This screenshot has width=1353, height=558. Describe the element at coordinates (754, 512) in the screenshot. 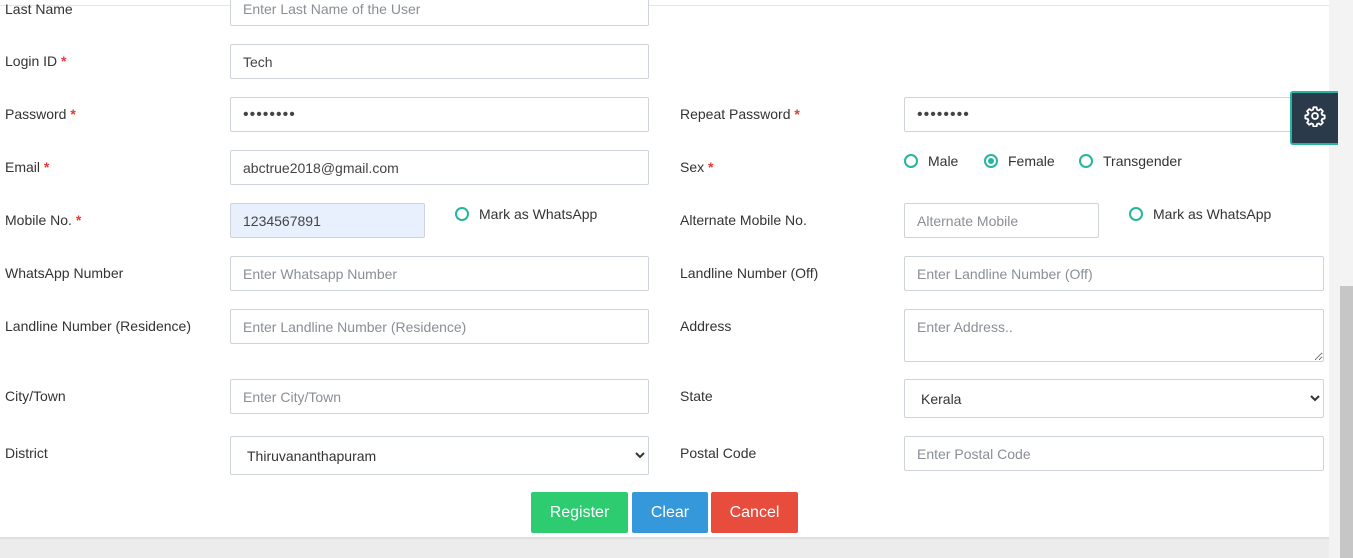

I see `cancel-button: Cancel` at that location.